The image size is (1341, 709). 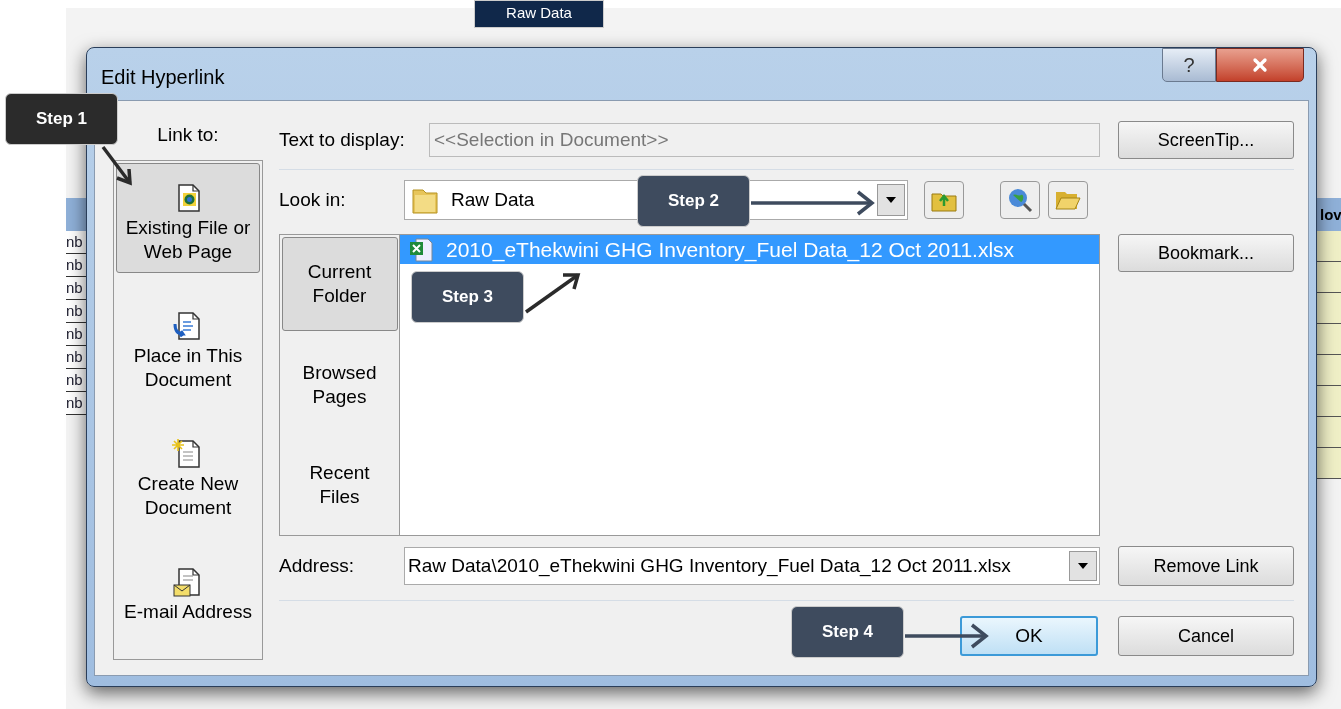 What do you see at coordinates (313, 199) in the screenshot?
I see `field-label: Look in:` at bounding box center [313, 199].